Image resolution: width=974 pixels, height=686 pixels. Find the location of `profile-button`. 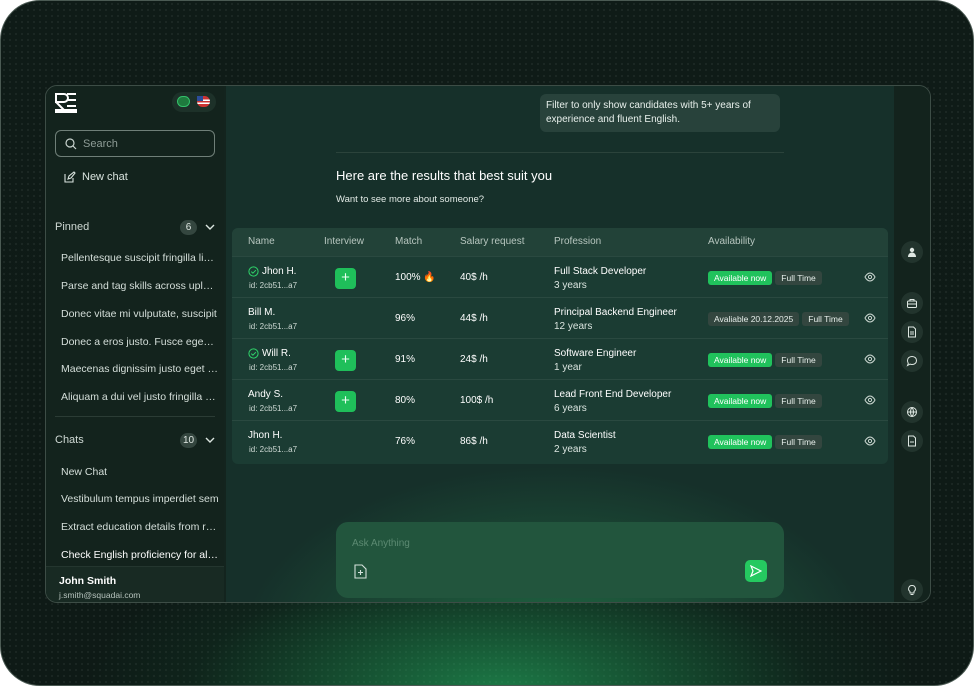

profile-button is located at coordinates (912, 252).